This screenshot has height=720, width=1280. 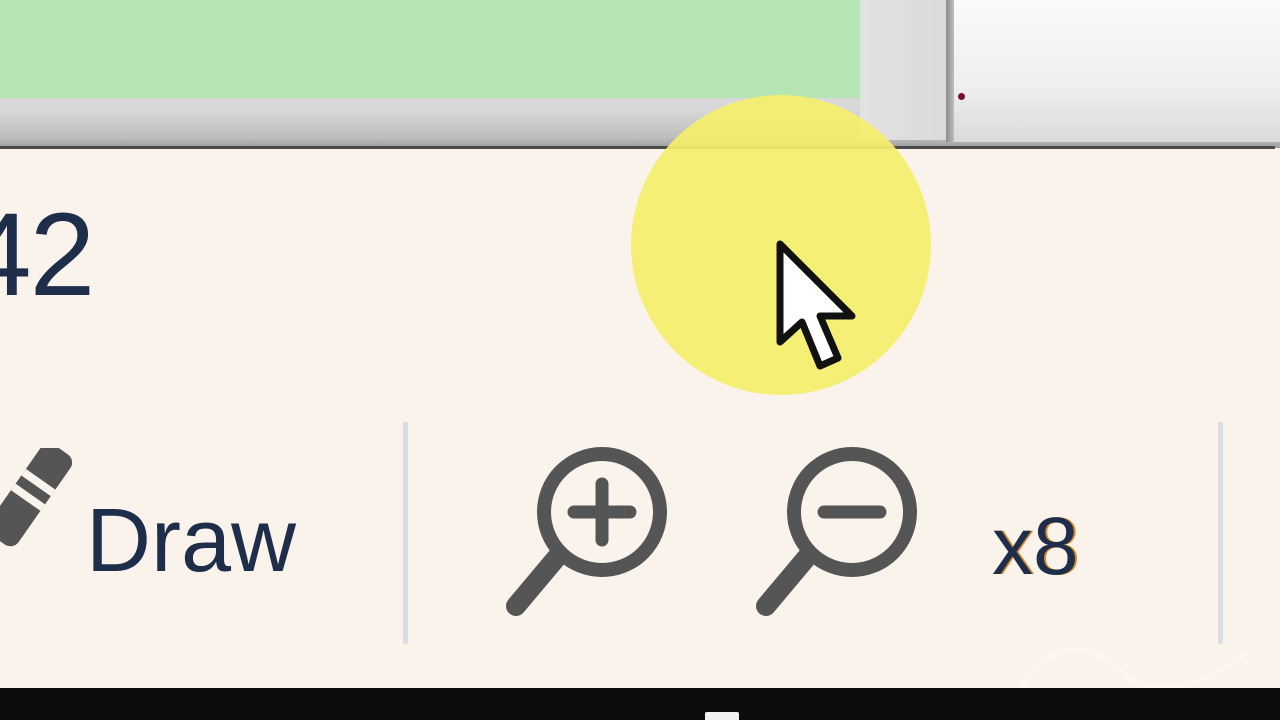 What do you see at coordinates (47, 255) in the screenshot?
I see `value-readout: 42` at bounding box center [47, 255].